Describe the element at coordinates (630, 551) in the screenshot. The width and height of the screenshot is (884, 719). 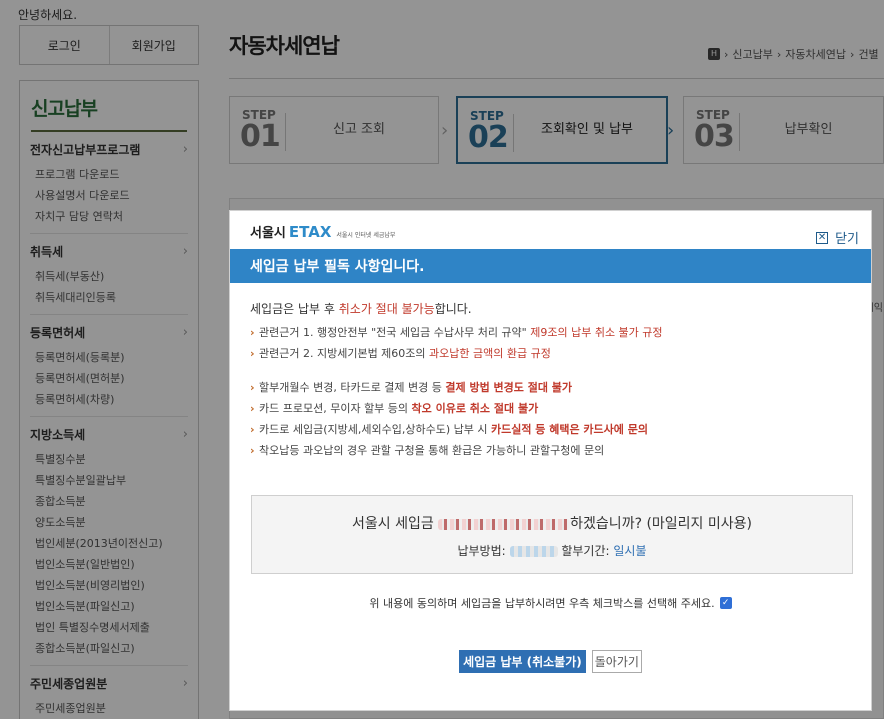
I see `period-value: 일시불` at that location.